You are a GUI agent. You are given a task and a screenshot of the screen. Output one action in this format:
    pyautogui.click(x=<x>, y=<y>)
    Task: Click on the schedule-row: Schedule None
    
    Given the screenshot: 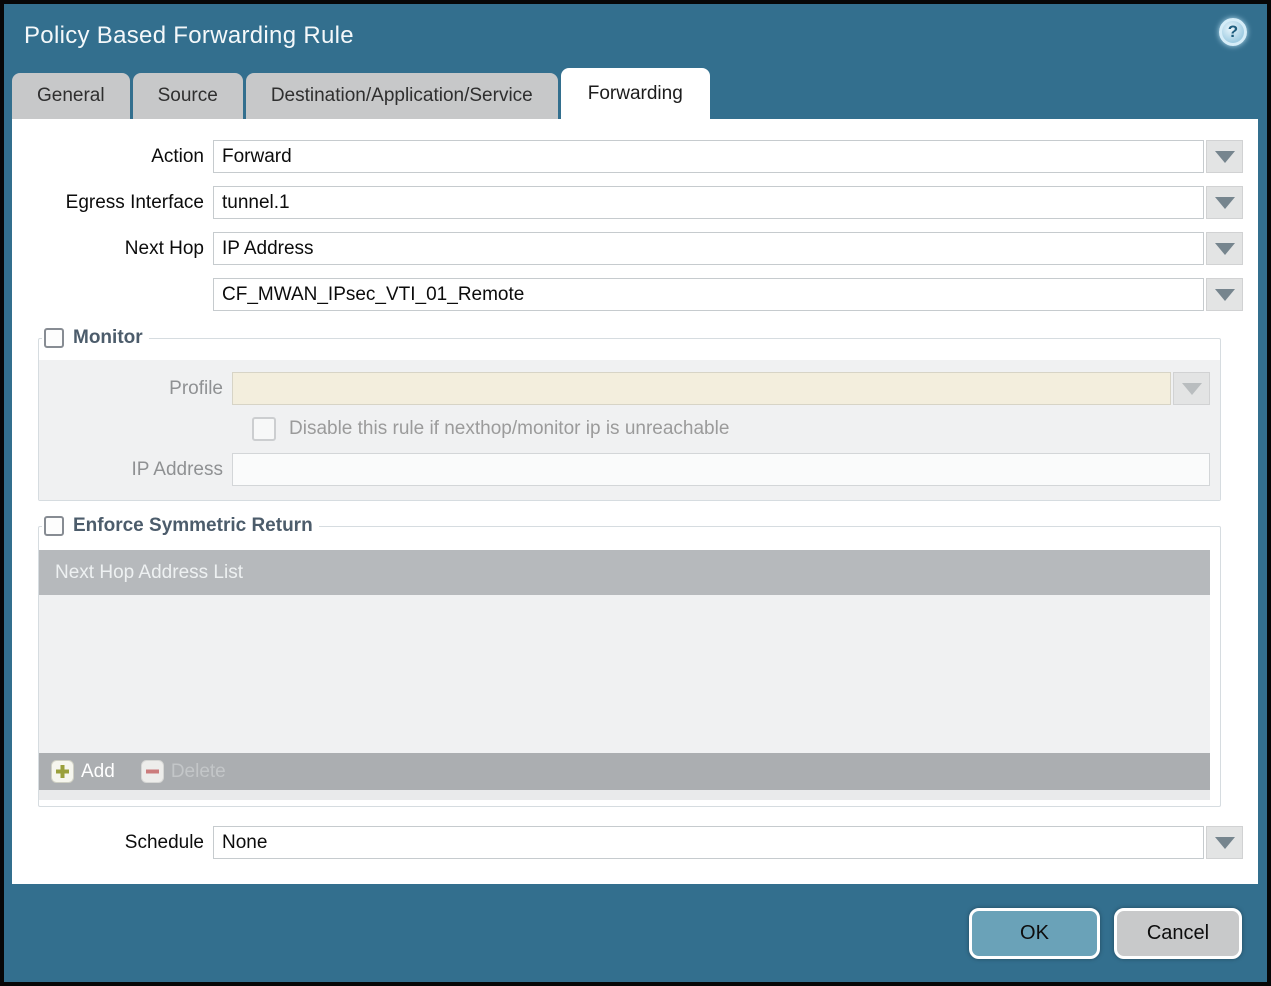 What is the action you would take?
    pyautogui.click(x=627, y=842)
    